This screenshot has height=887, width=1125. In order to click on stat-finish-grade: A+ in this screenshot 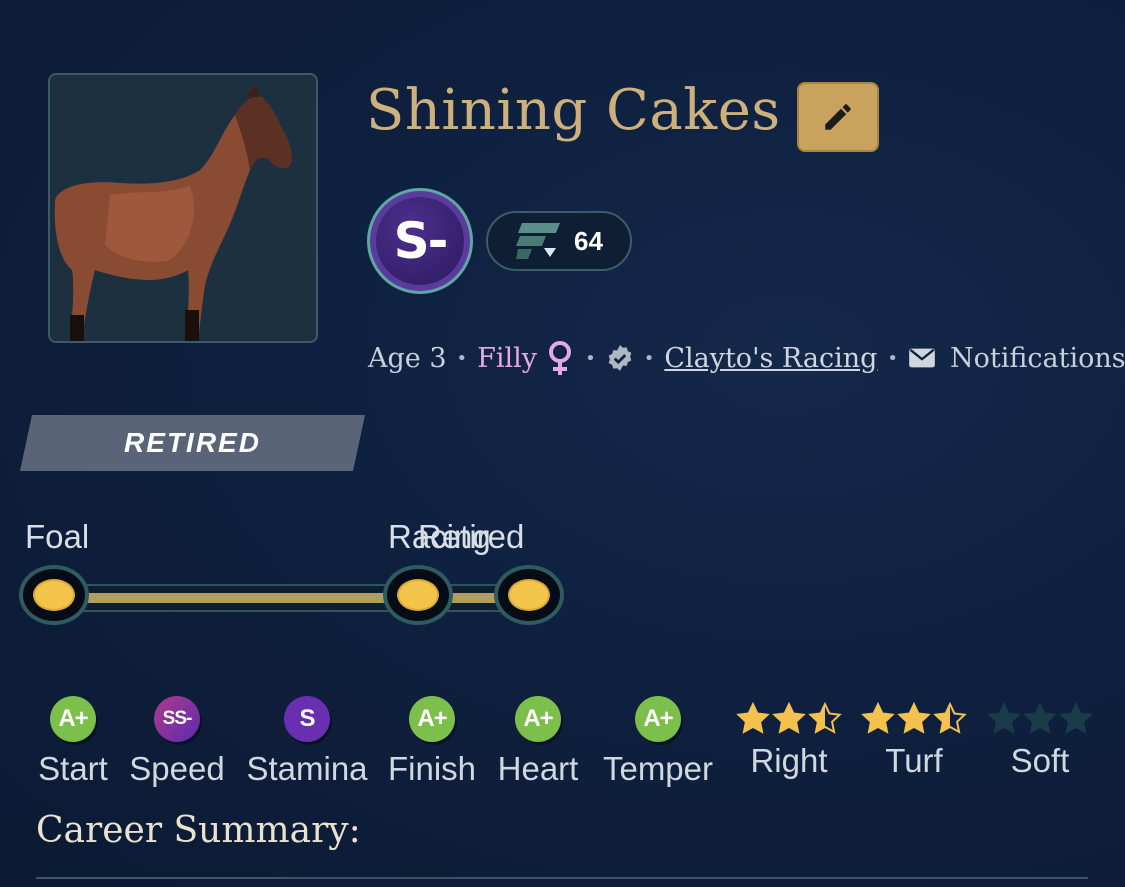, I will do `click(432, 719)`.